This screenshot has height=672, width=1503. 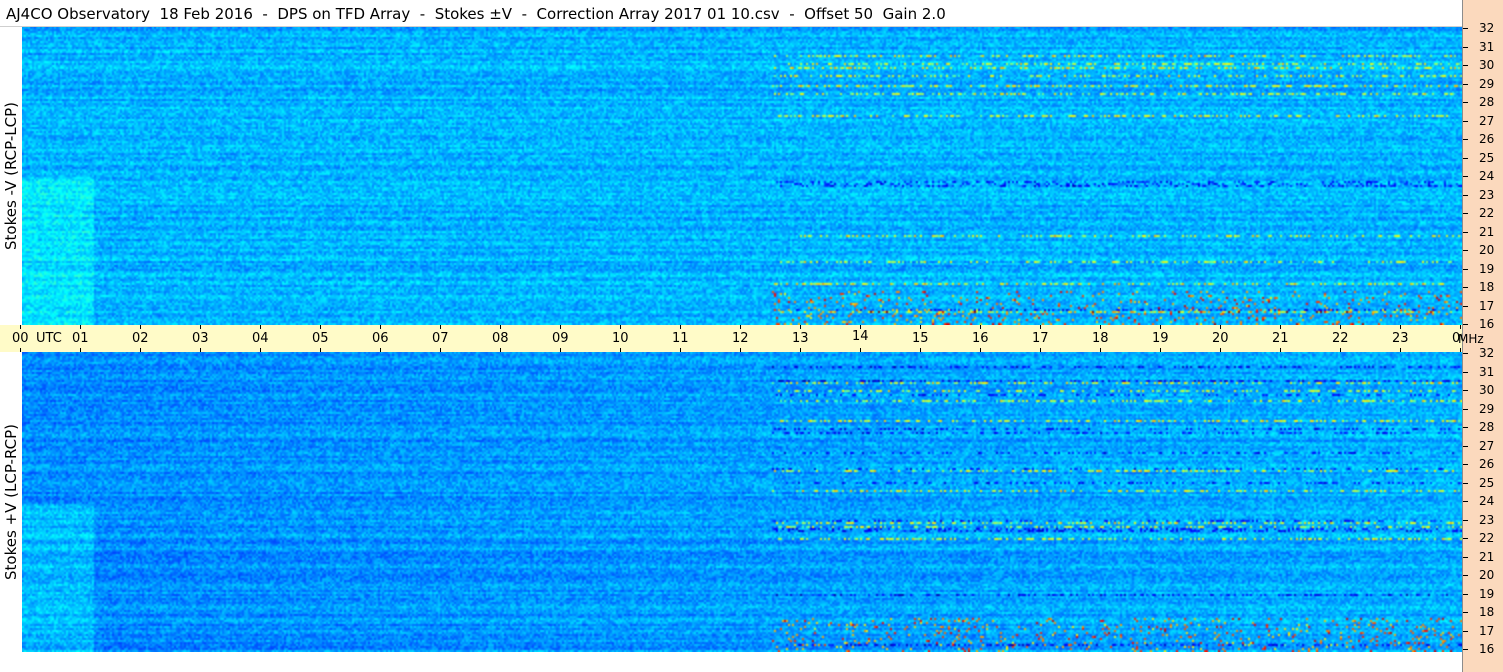 What do you see at coordinates (80, 338) in the screenshot?
I see `time-axis-label-1: 01` at bounding box center [80, 338].